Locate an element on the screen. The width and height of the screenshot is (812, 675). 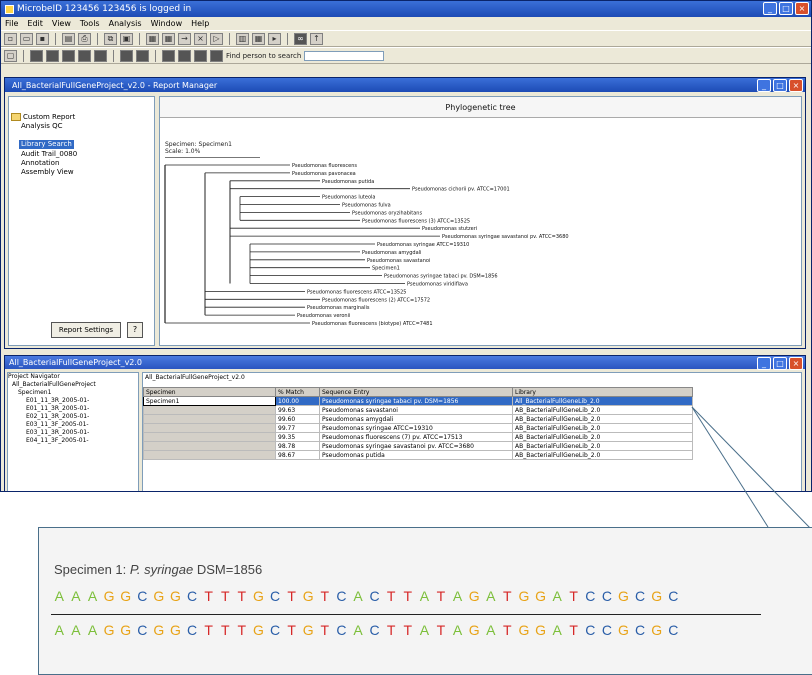
callout-specimen-title: Specimen 1: P. syringae DSM=1856 is located at coordinates (158, 569).